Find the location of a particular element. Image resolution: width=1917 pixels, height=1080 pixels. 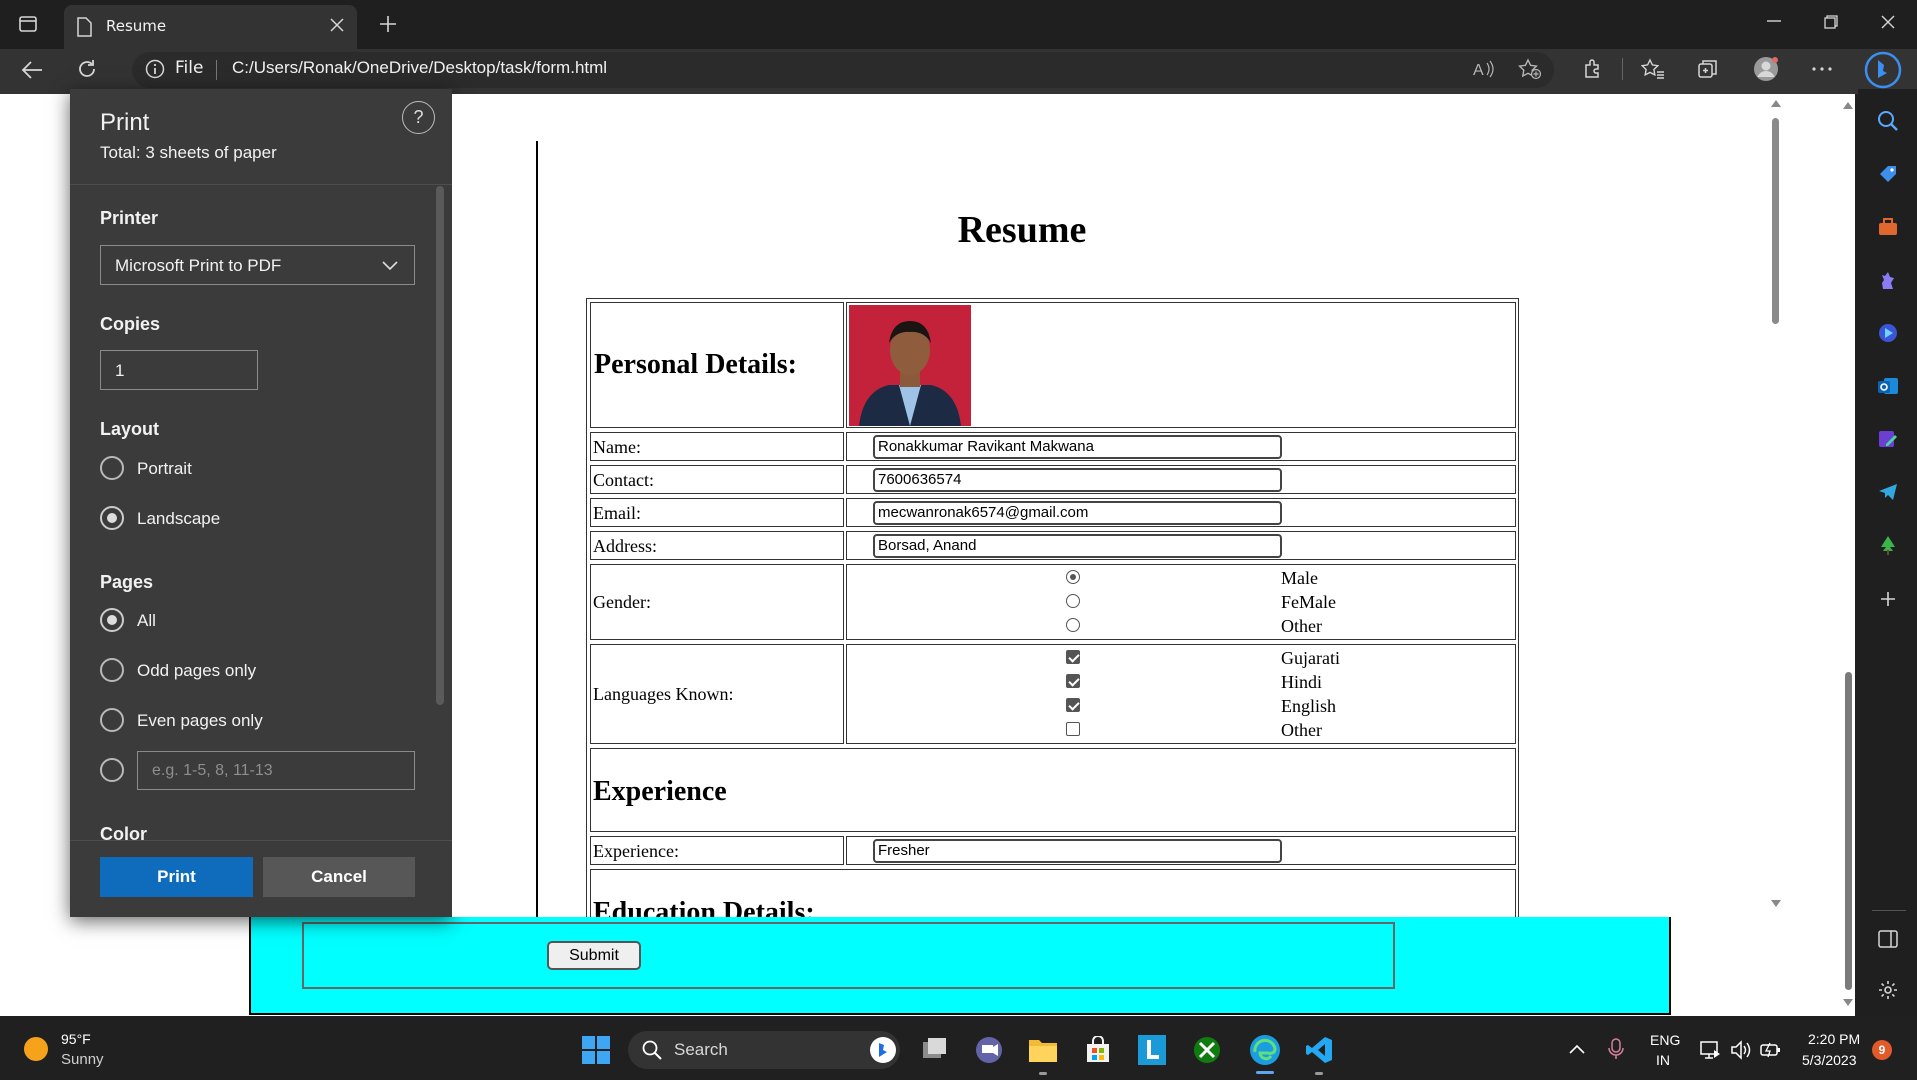

clock-date: 5/3/2023 is located at coordinates (1829, 1060).